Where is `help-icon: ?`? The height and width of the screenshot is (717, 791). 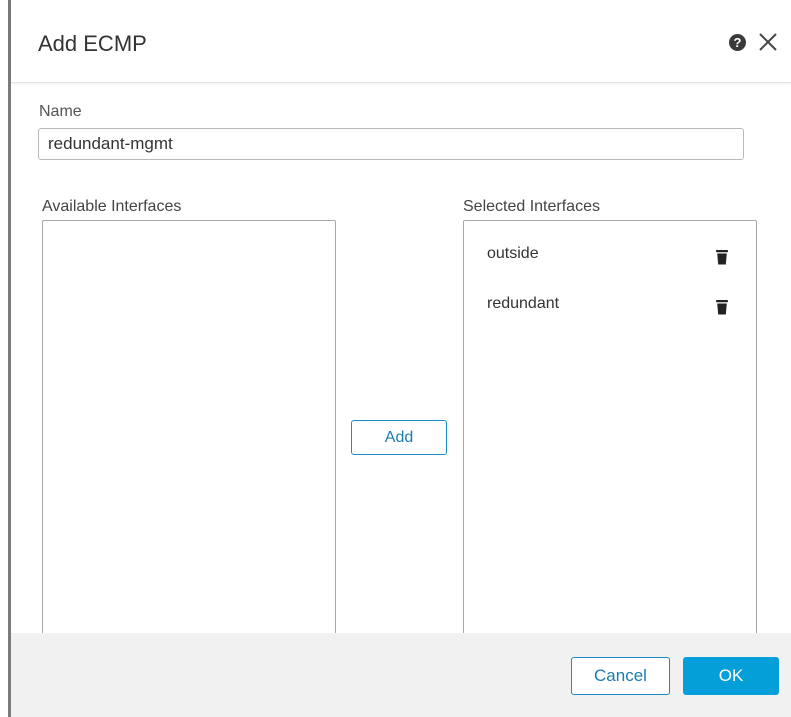
help-icon: ? is located at coordinates (737, 42).